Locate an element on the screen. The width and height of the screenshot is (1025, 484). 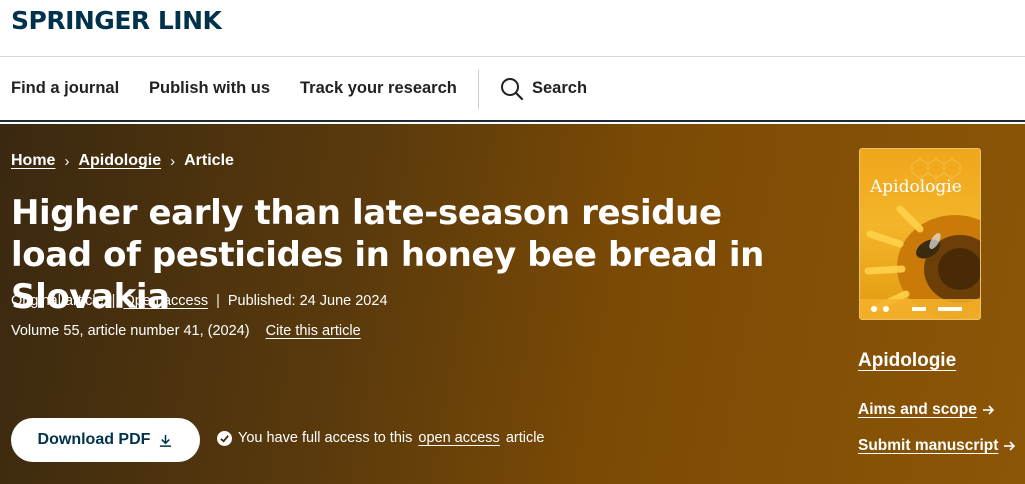
download-pdf-label: Download PDF is located at coordinates (94, 439).